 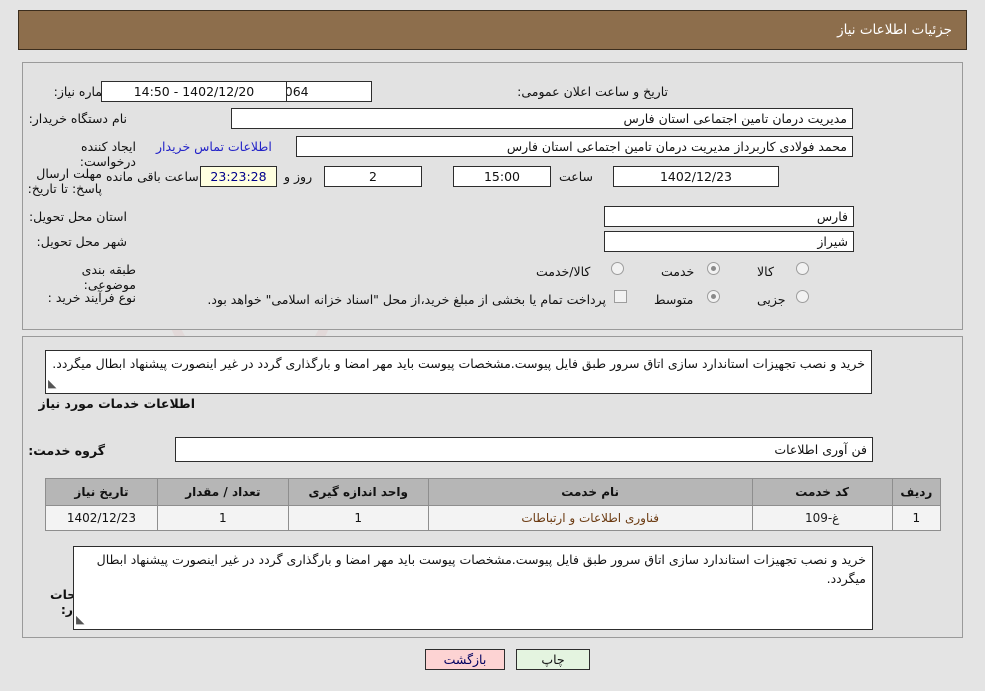 What do you see at coordinates (238, 176) in the screenshot?
I see `countdown-timer: 23:23:28` at bounding box center [238, 176].